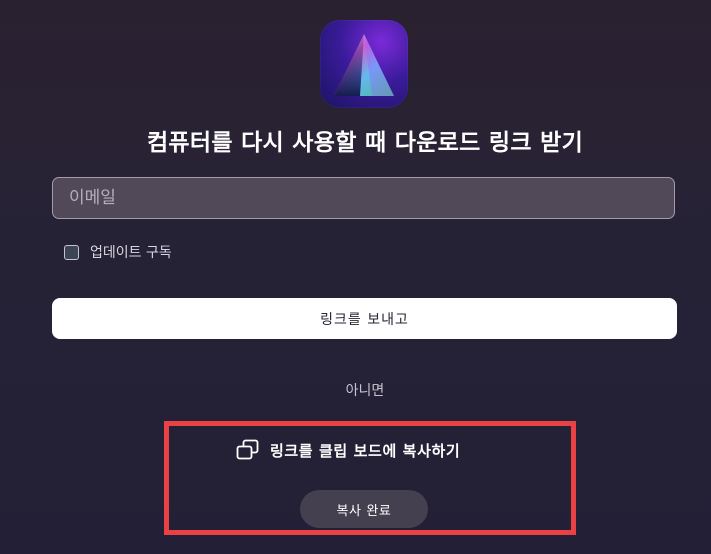  I want to click on copy-link-button: 링크를 클립 보드에 복사하기, so click(348, 450).